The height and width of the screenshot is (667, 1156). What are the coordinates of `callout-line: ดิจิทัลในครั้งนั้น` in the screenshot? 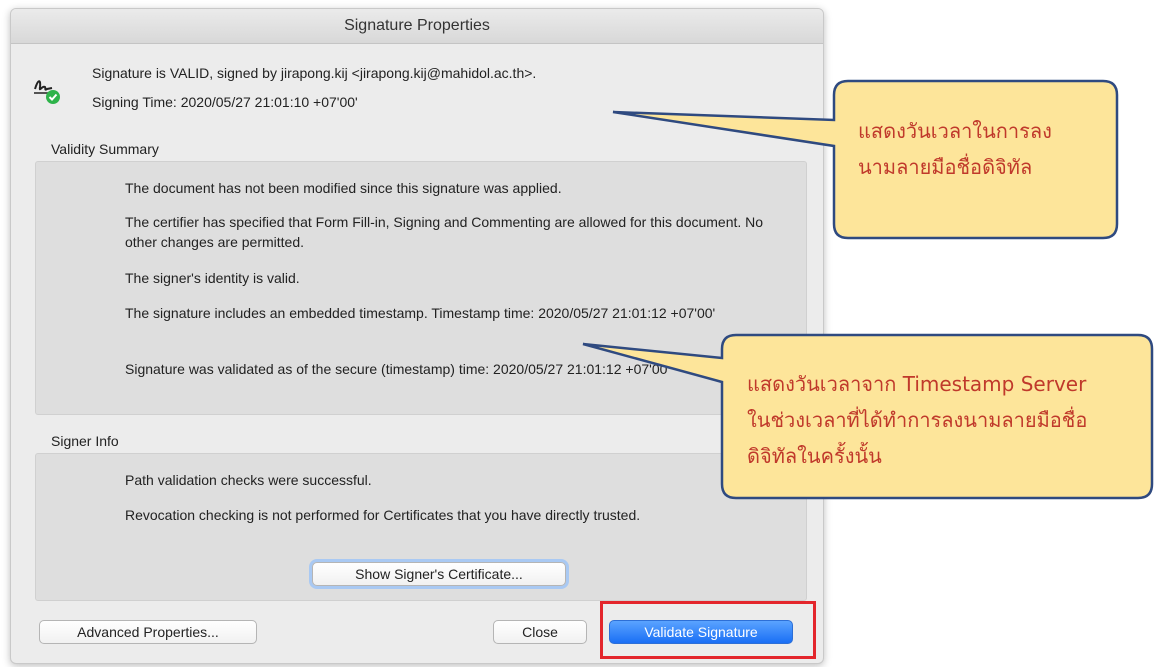 It's located at (814, 456).